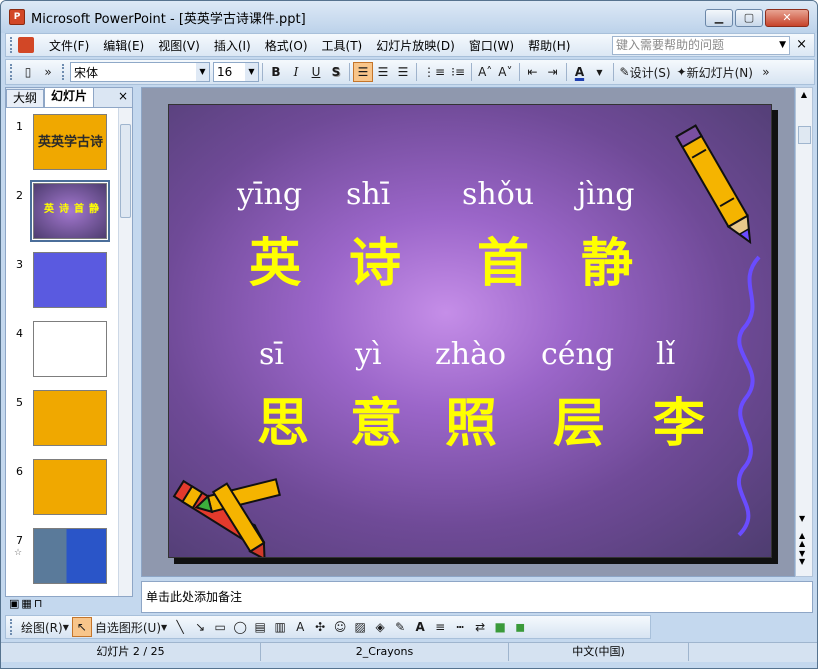 The image size is (818, 669). What do you see at coordinates (26, 603) in the screenshot?
I see `slide-sorter-icon: ▦` at bounding box center [26, 603].